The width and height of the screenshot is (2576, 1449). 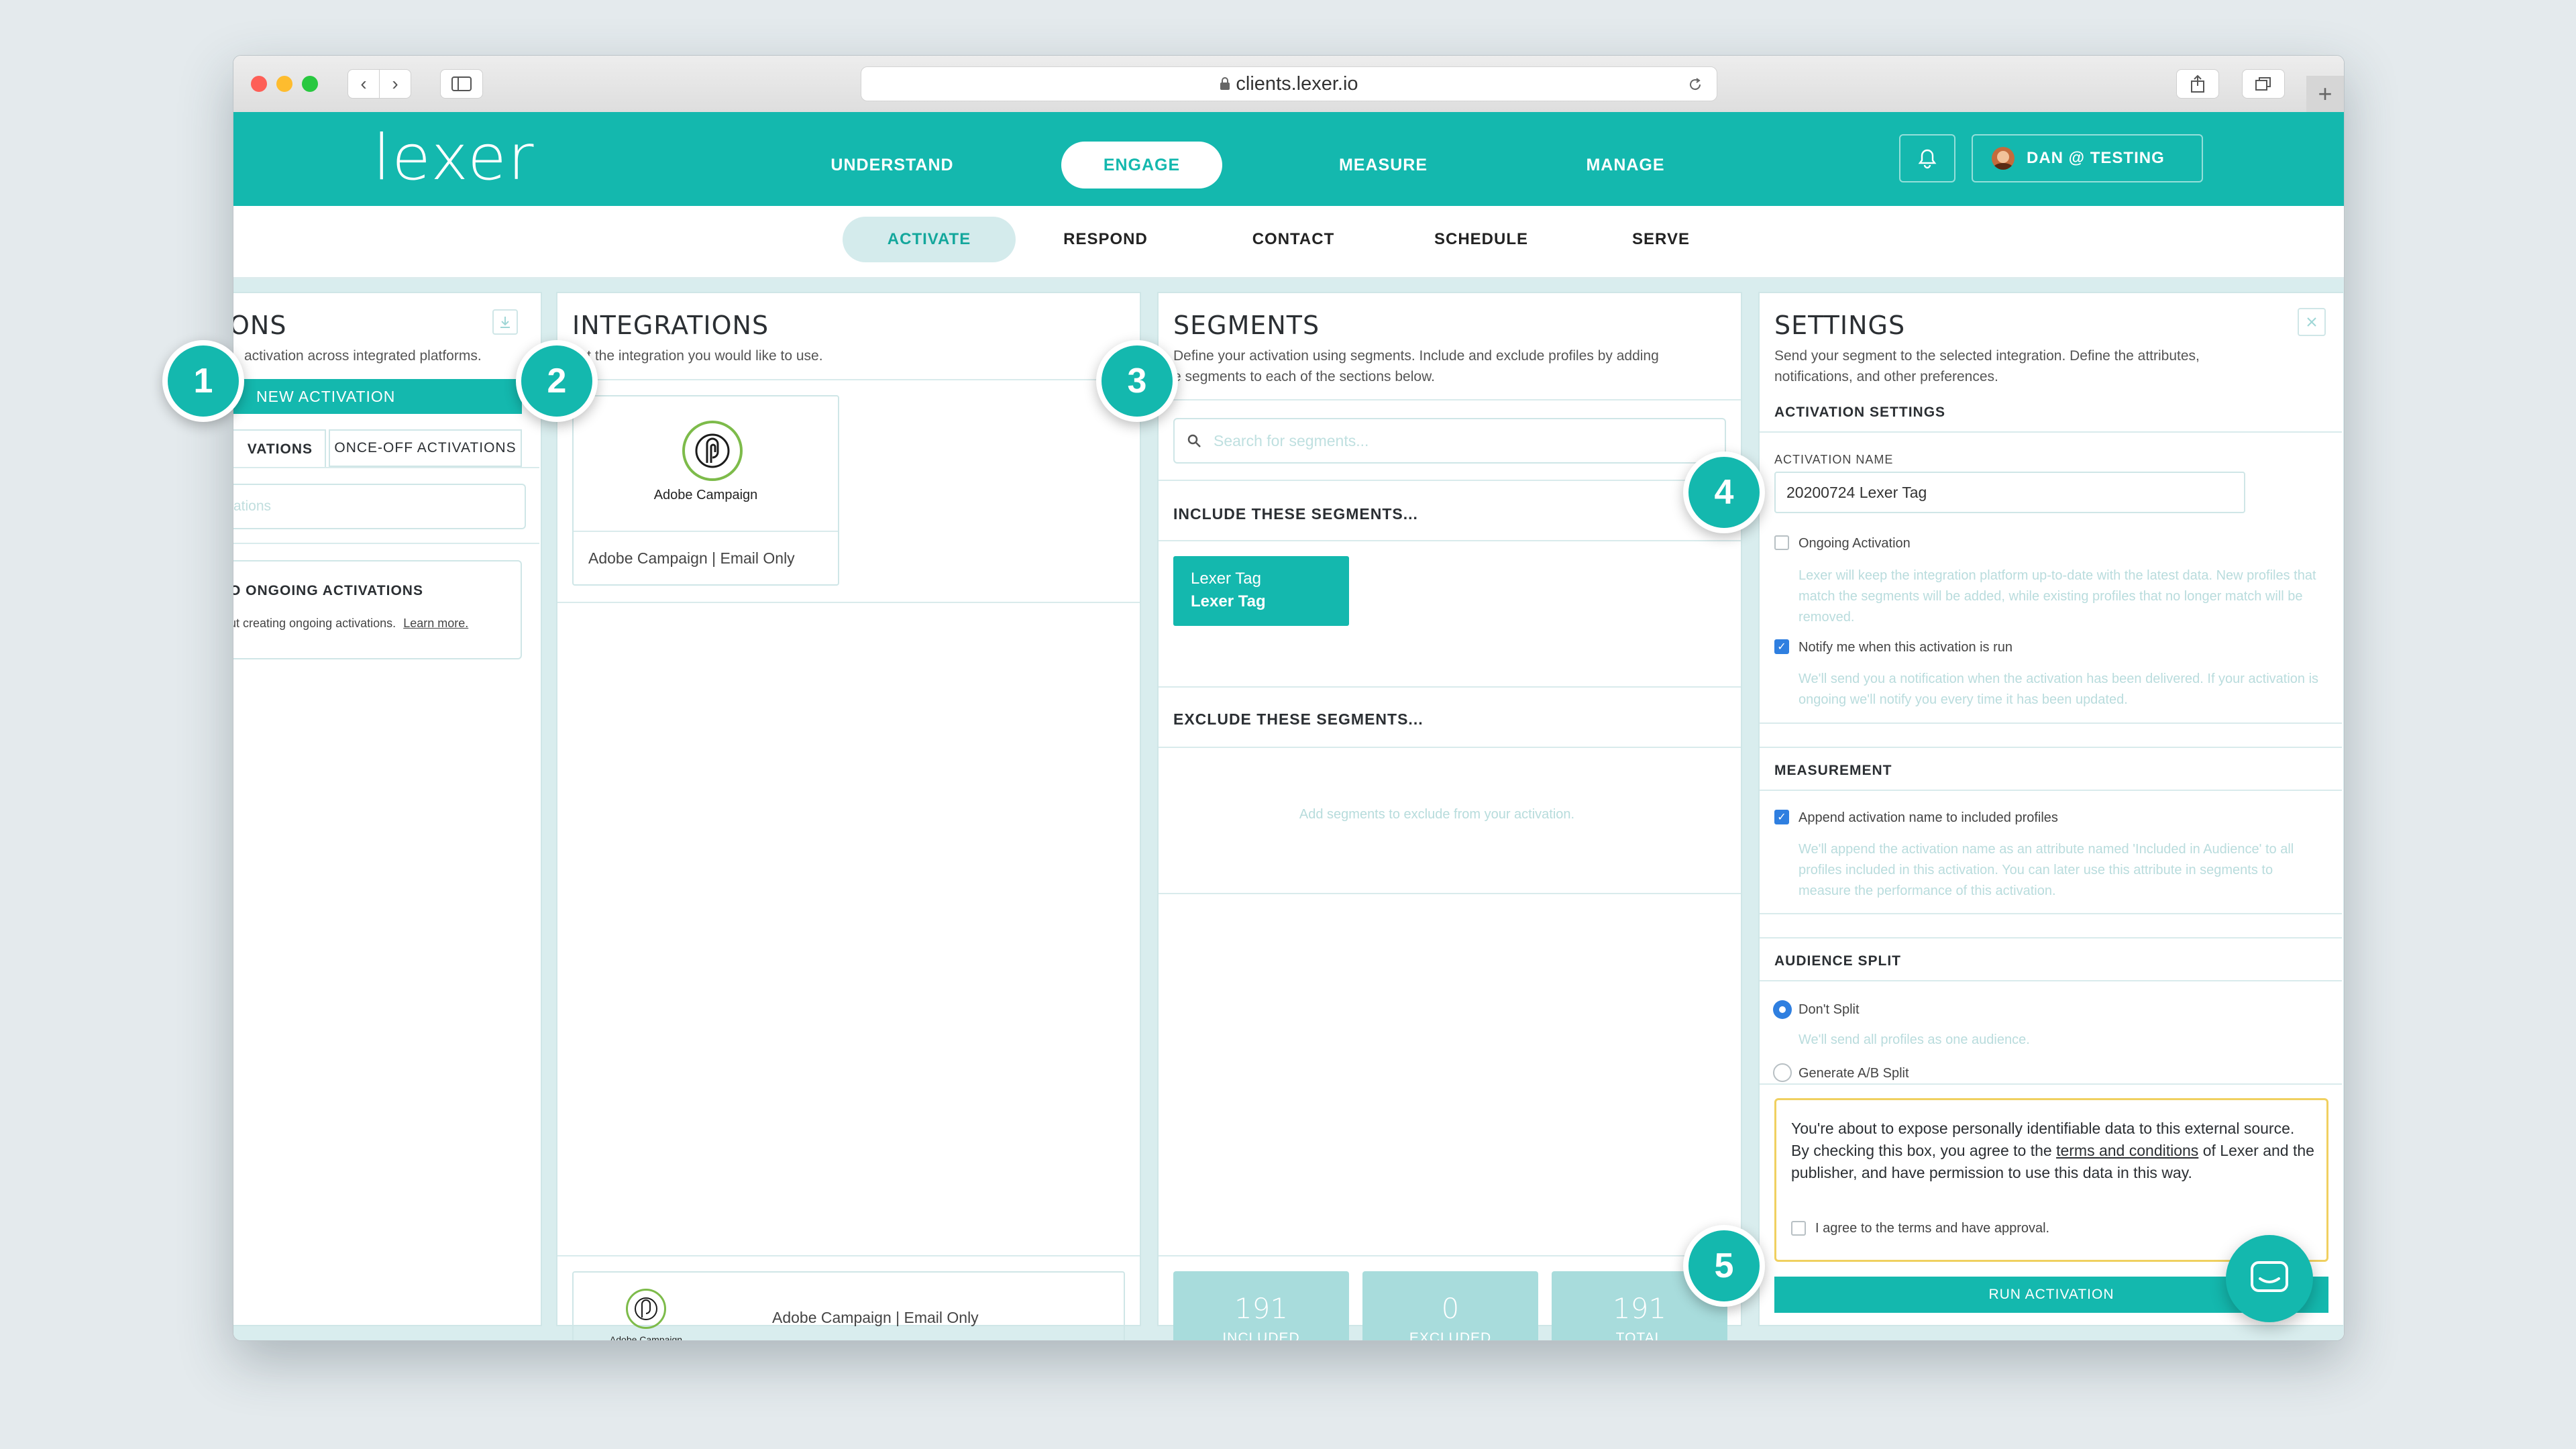 What do you see at coordinates (1450, 1335) in the screenshot?
I see `stat-excluded-label: EXCLUDED` at bounding box center [1450, 1335].